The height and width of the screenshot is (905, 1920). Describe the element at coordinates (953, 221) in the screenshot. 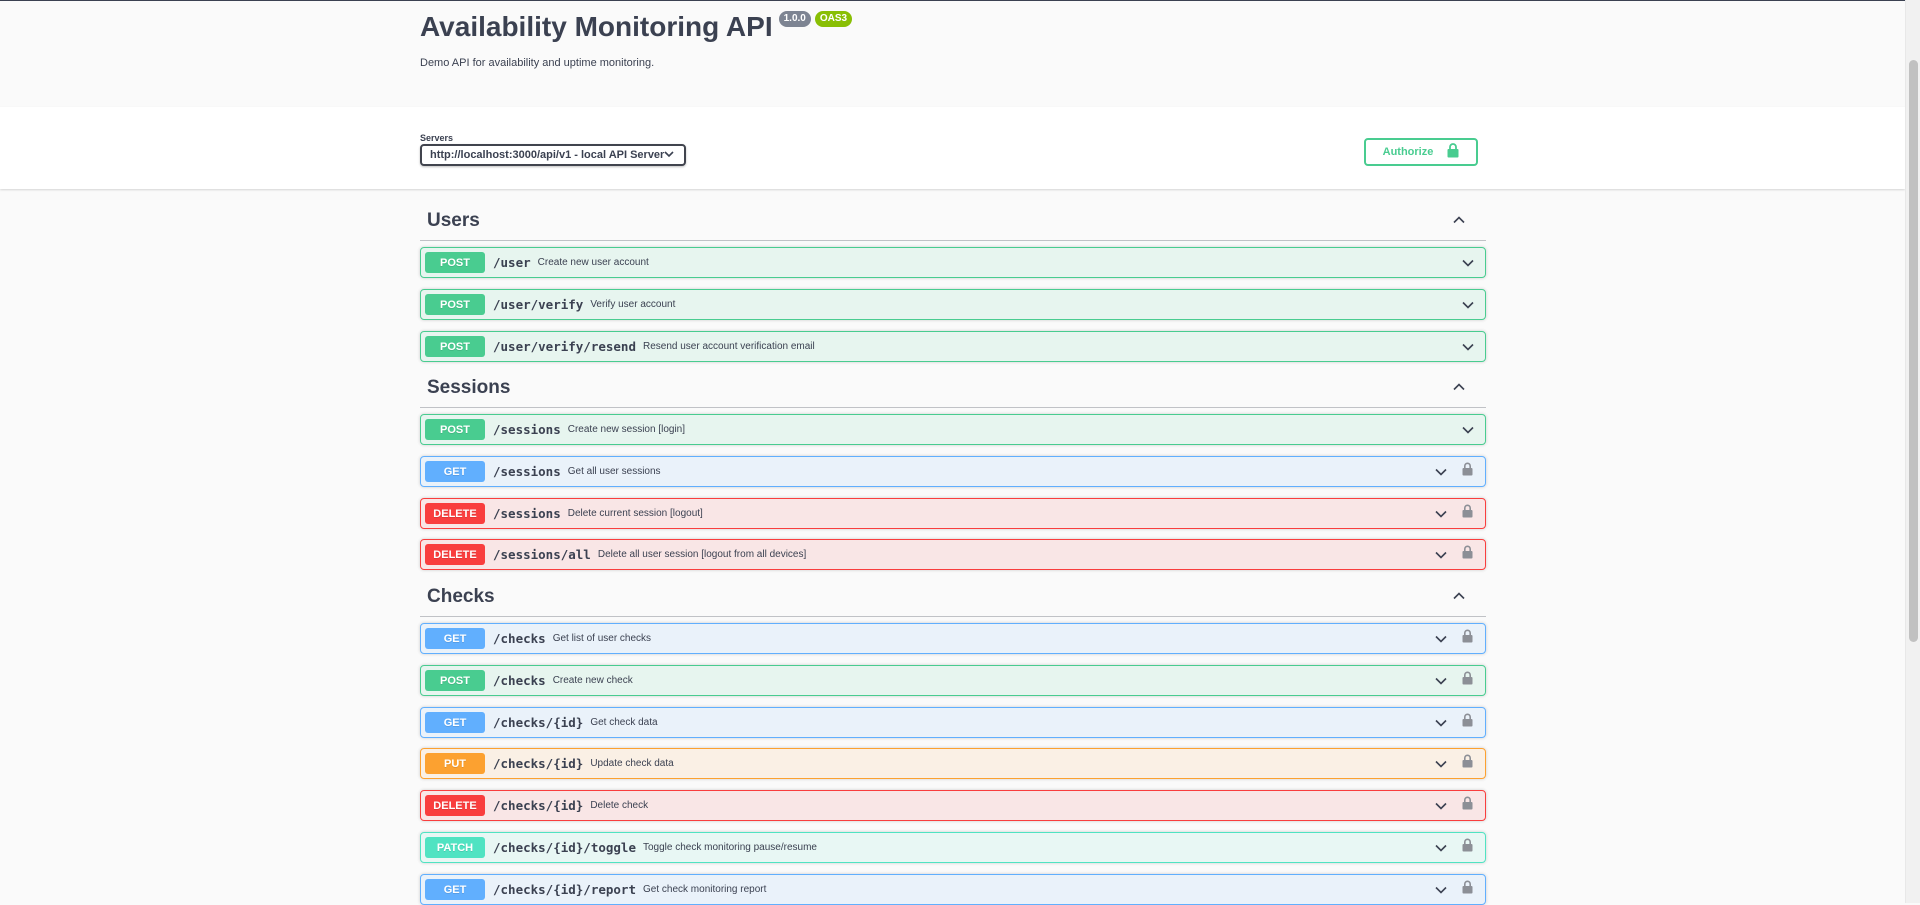

I see `tag-section-users: Users` at that location.